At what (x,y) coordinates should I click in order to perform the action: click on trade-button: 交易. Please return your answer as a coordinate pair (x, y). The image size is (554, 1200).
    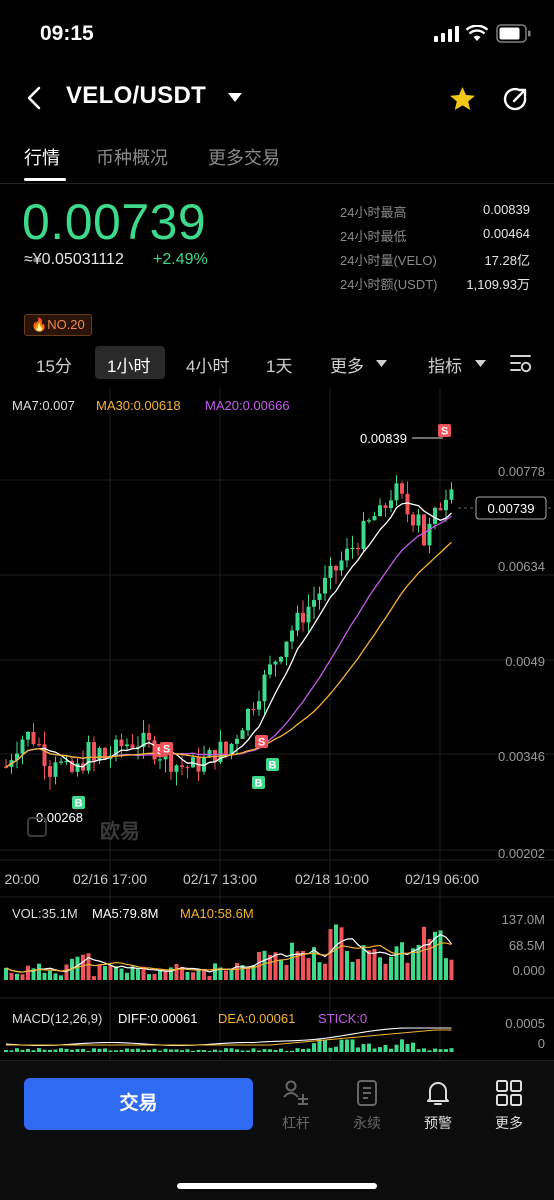
    Looking at the image, I should click on (138, 1104).